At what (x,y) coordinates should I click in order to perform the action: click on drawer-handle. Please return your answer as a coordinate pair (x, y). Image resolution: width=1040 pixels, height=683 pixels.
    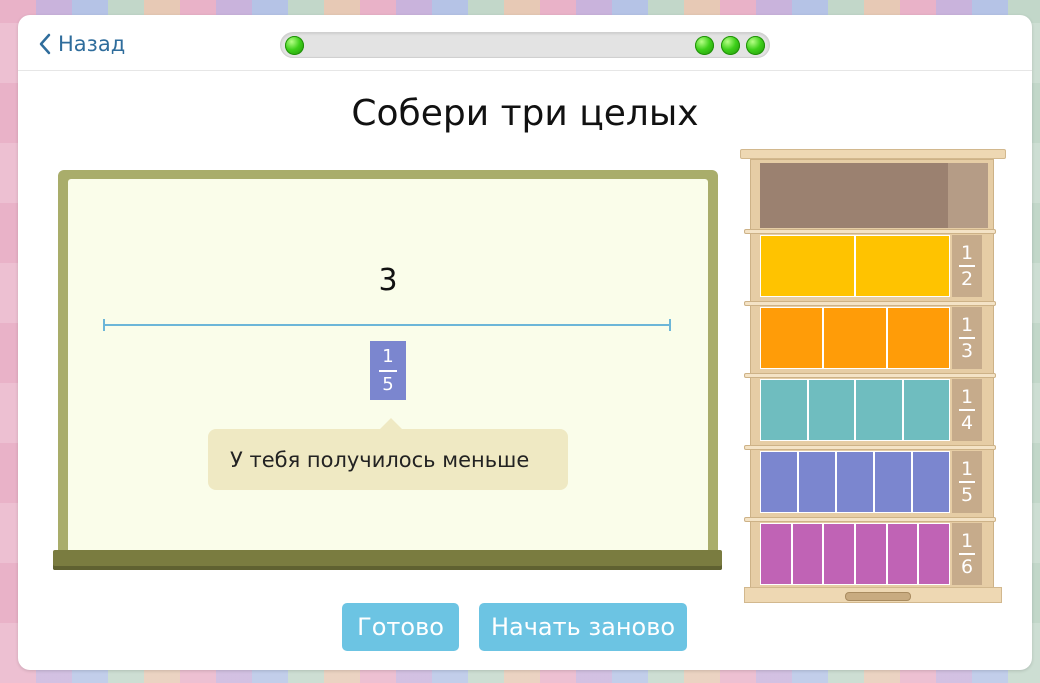
    Looking at the image, I should click on (878, 596).